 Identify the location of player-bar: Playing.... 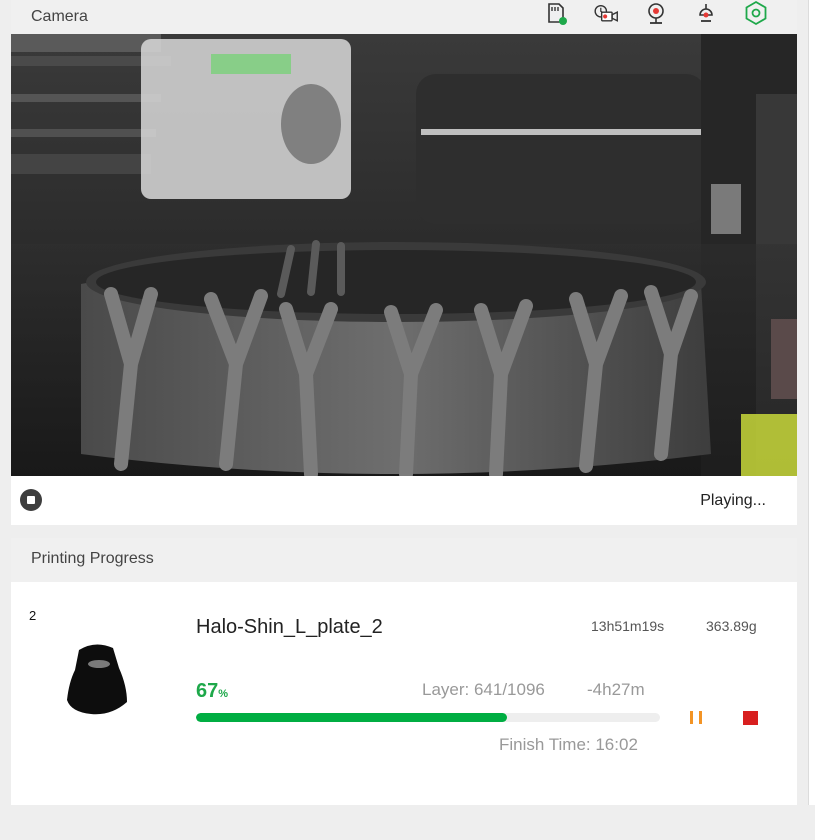
(404, 500).